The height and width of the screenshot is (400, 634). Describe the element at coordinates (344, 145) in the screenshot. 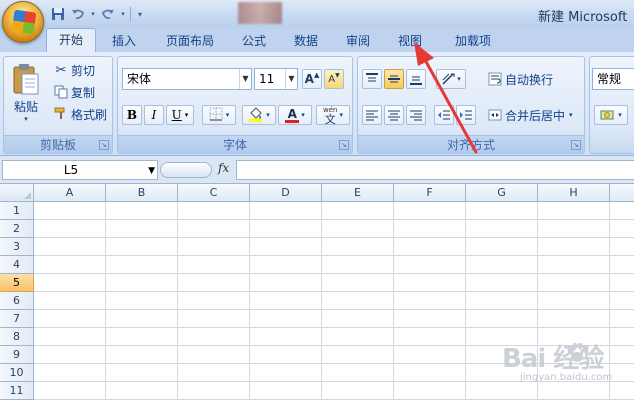

I see `font-dialog-launcher-icon: ↘` at that location.